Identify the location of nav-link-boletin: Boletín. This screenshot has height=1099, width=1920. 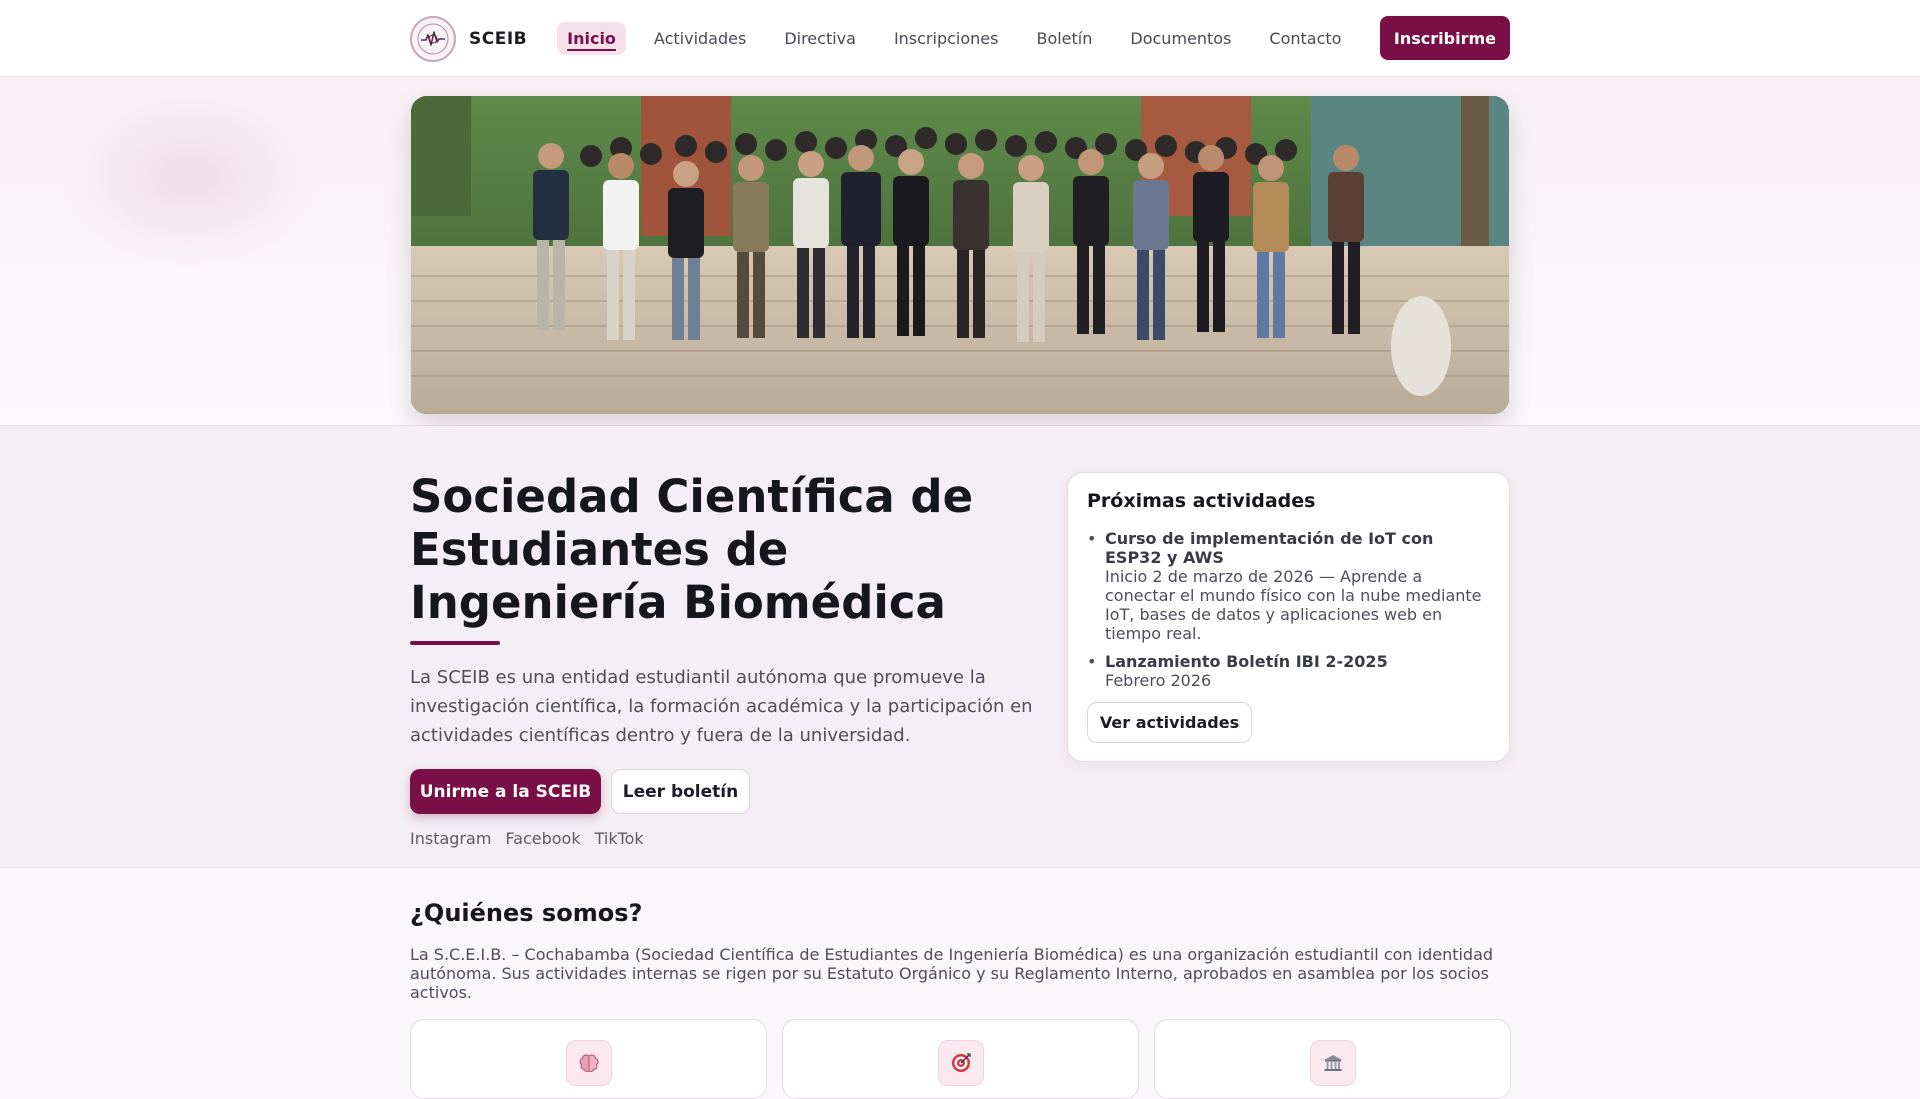
(1064, 38).